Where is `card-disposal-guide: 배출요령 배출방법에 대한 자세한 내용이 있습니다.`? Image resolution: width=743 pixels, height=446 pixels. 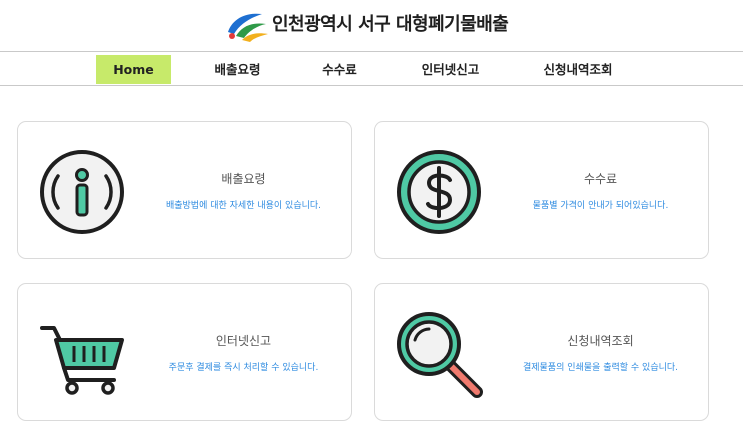
card-disposal-guide: 배출요령 배출방법에 대한 자세한 내용이 있습니다. is located at coordinates (184, 190).